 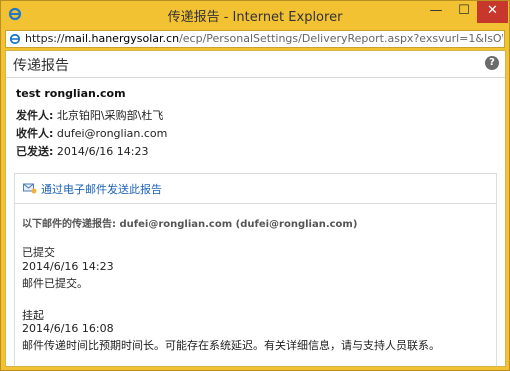 What do you see at coordinates (122, 38) in the screenshot?
I see `url-domain: mail.hanergysolar.cn` at bounding box center [122, 38].